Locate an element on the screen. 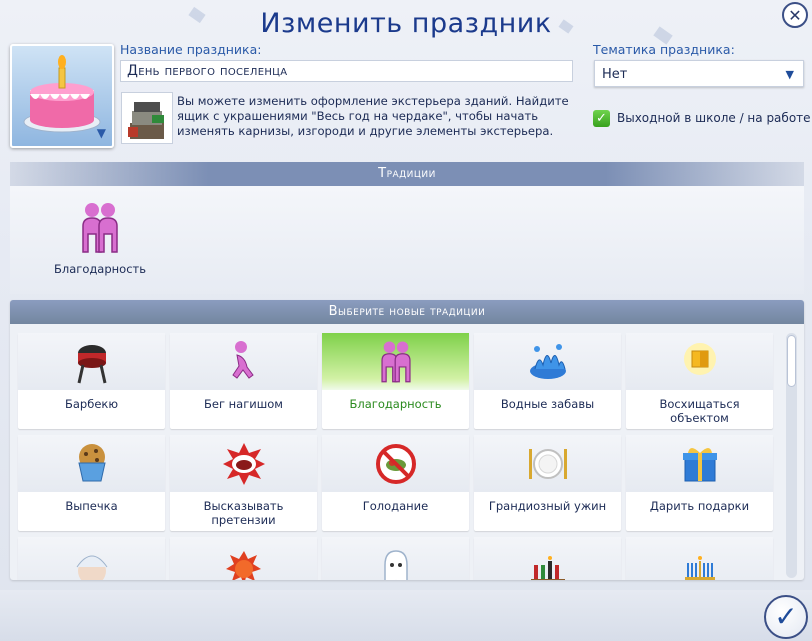 The height and width of the screenshot is (641, 812). footer-bar is located at coordinates (406, 615).